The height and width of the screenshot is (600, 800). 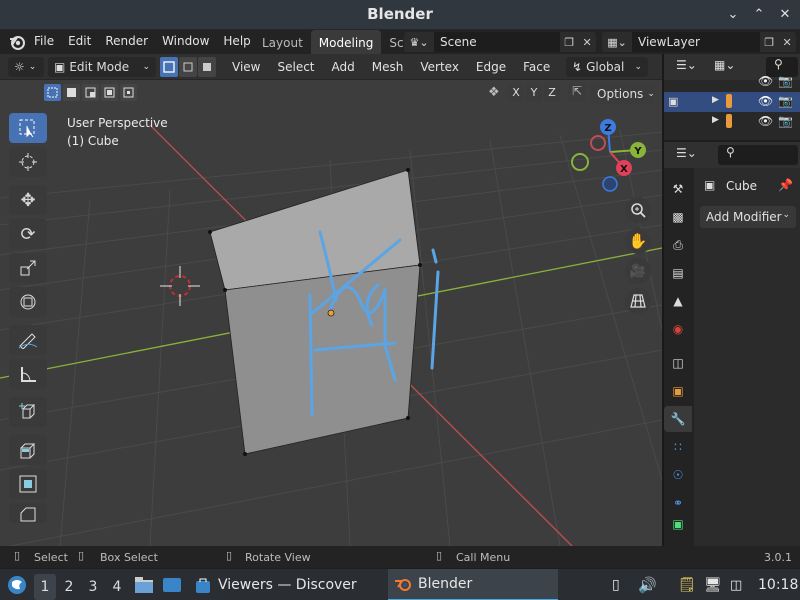 What do you see at coordinates (713, 584) in the screenshot?
I see `display-button: 🖥` at bounding box center [713, 584].